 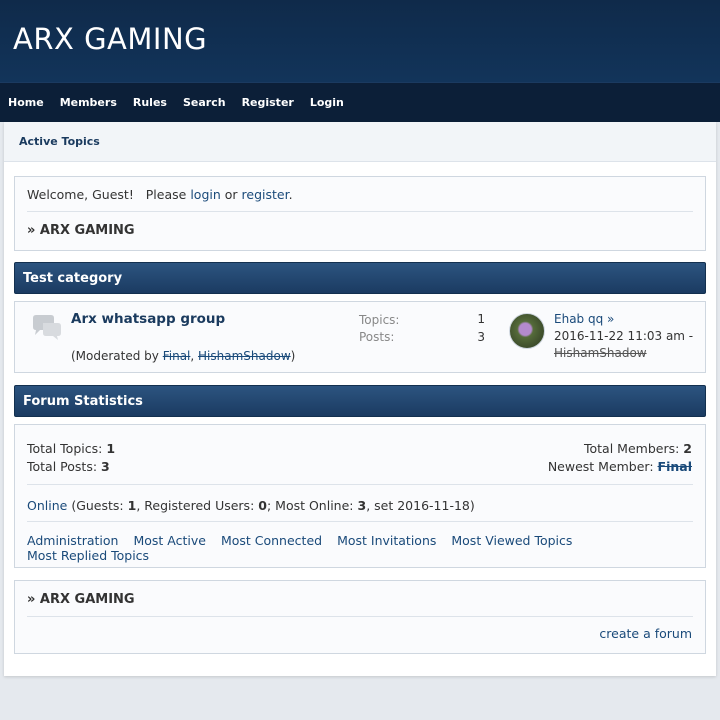 I want to click on sub-navbar: Active Topics, so click(x=360, y=142).